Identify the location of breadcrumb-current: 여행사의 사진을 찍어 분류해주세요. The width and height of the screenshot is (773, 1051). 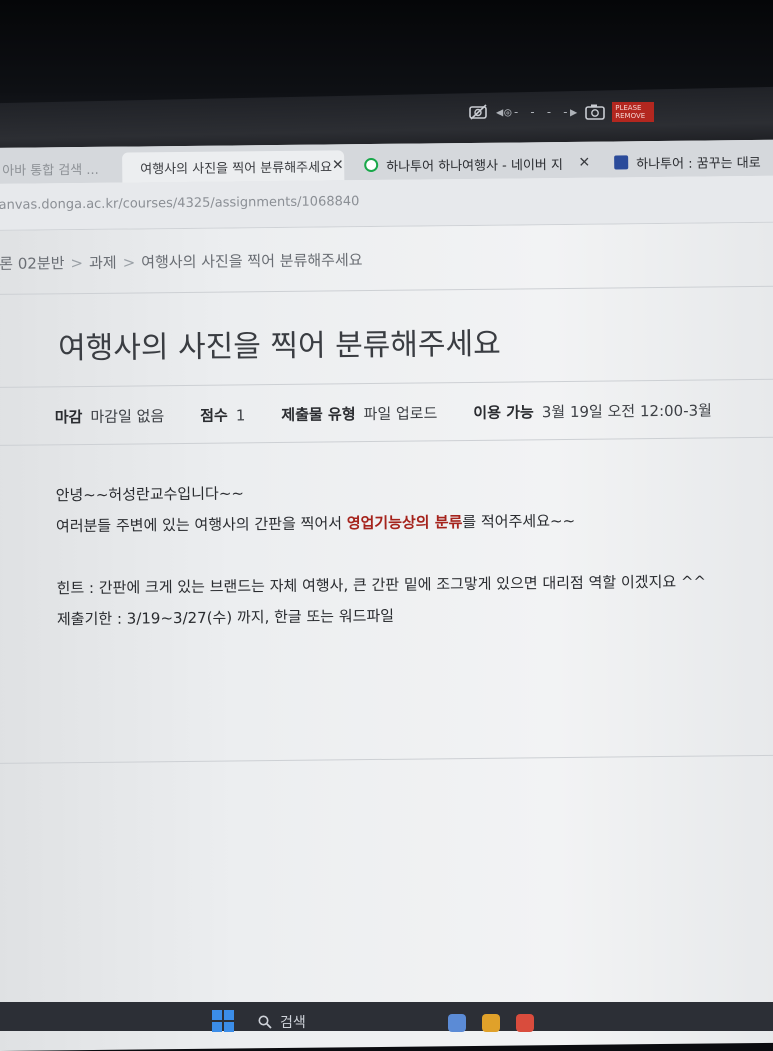
(252, 261).